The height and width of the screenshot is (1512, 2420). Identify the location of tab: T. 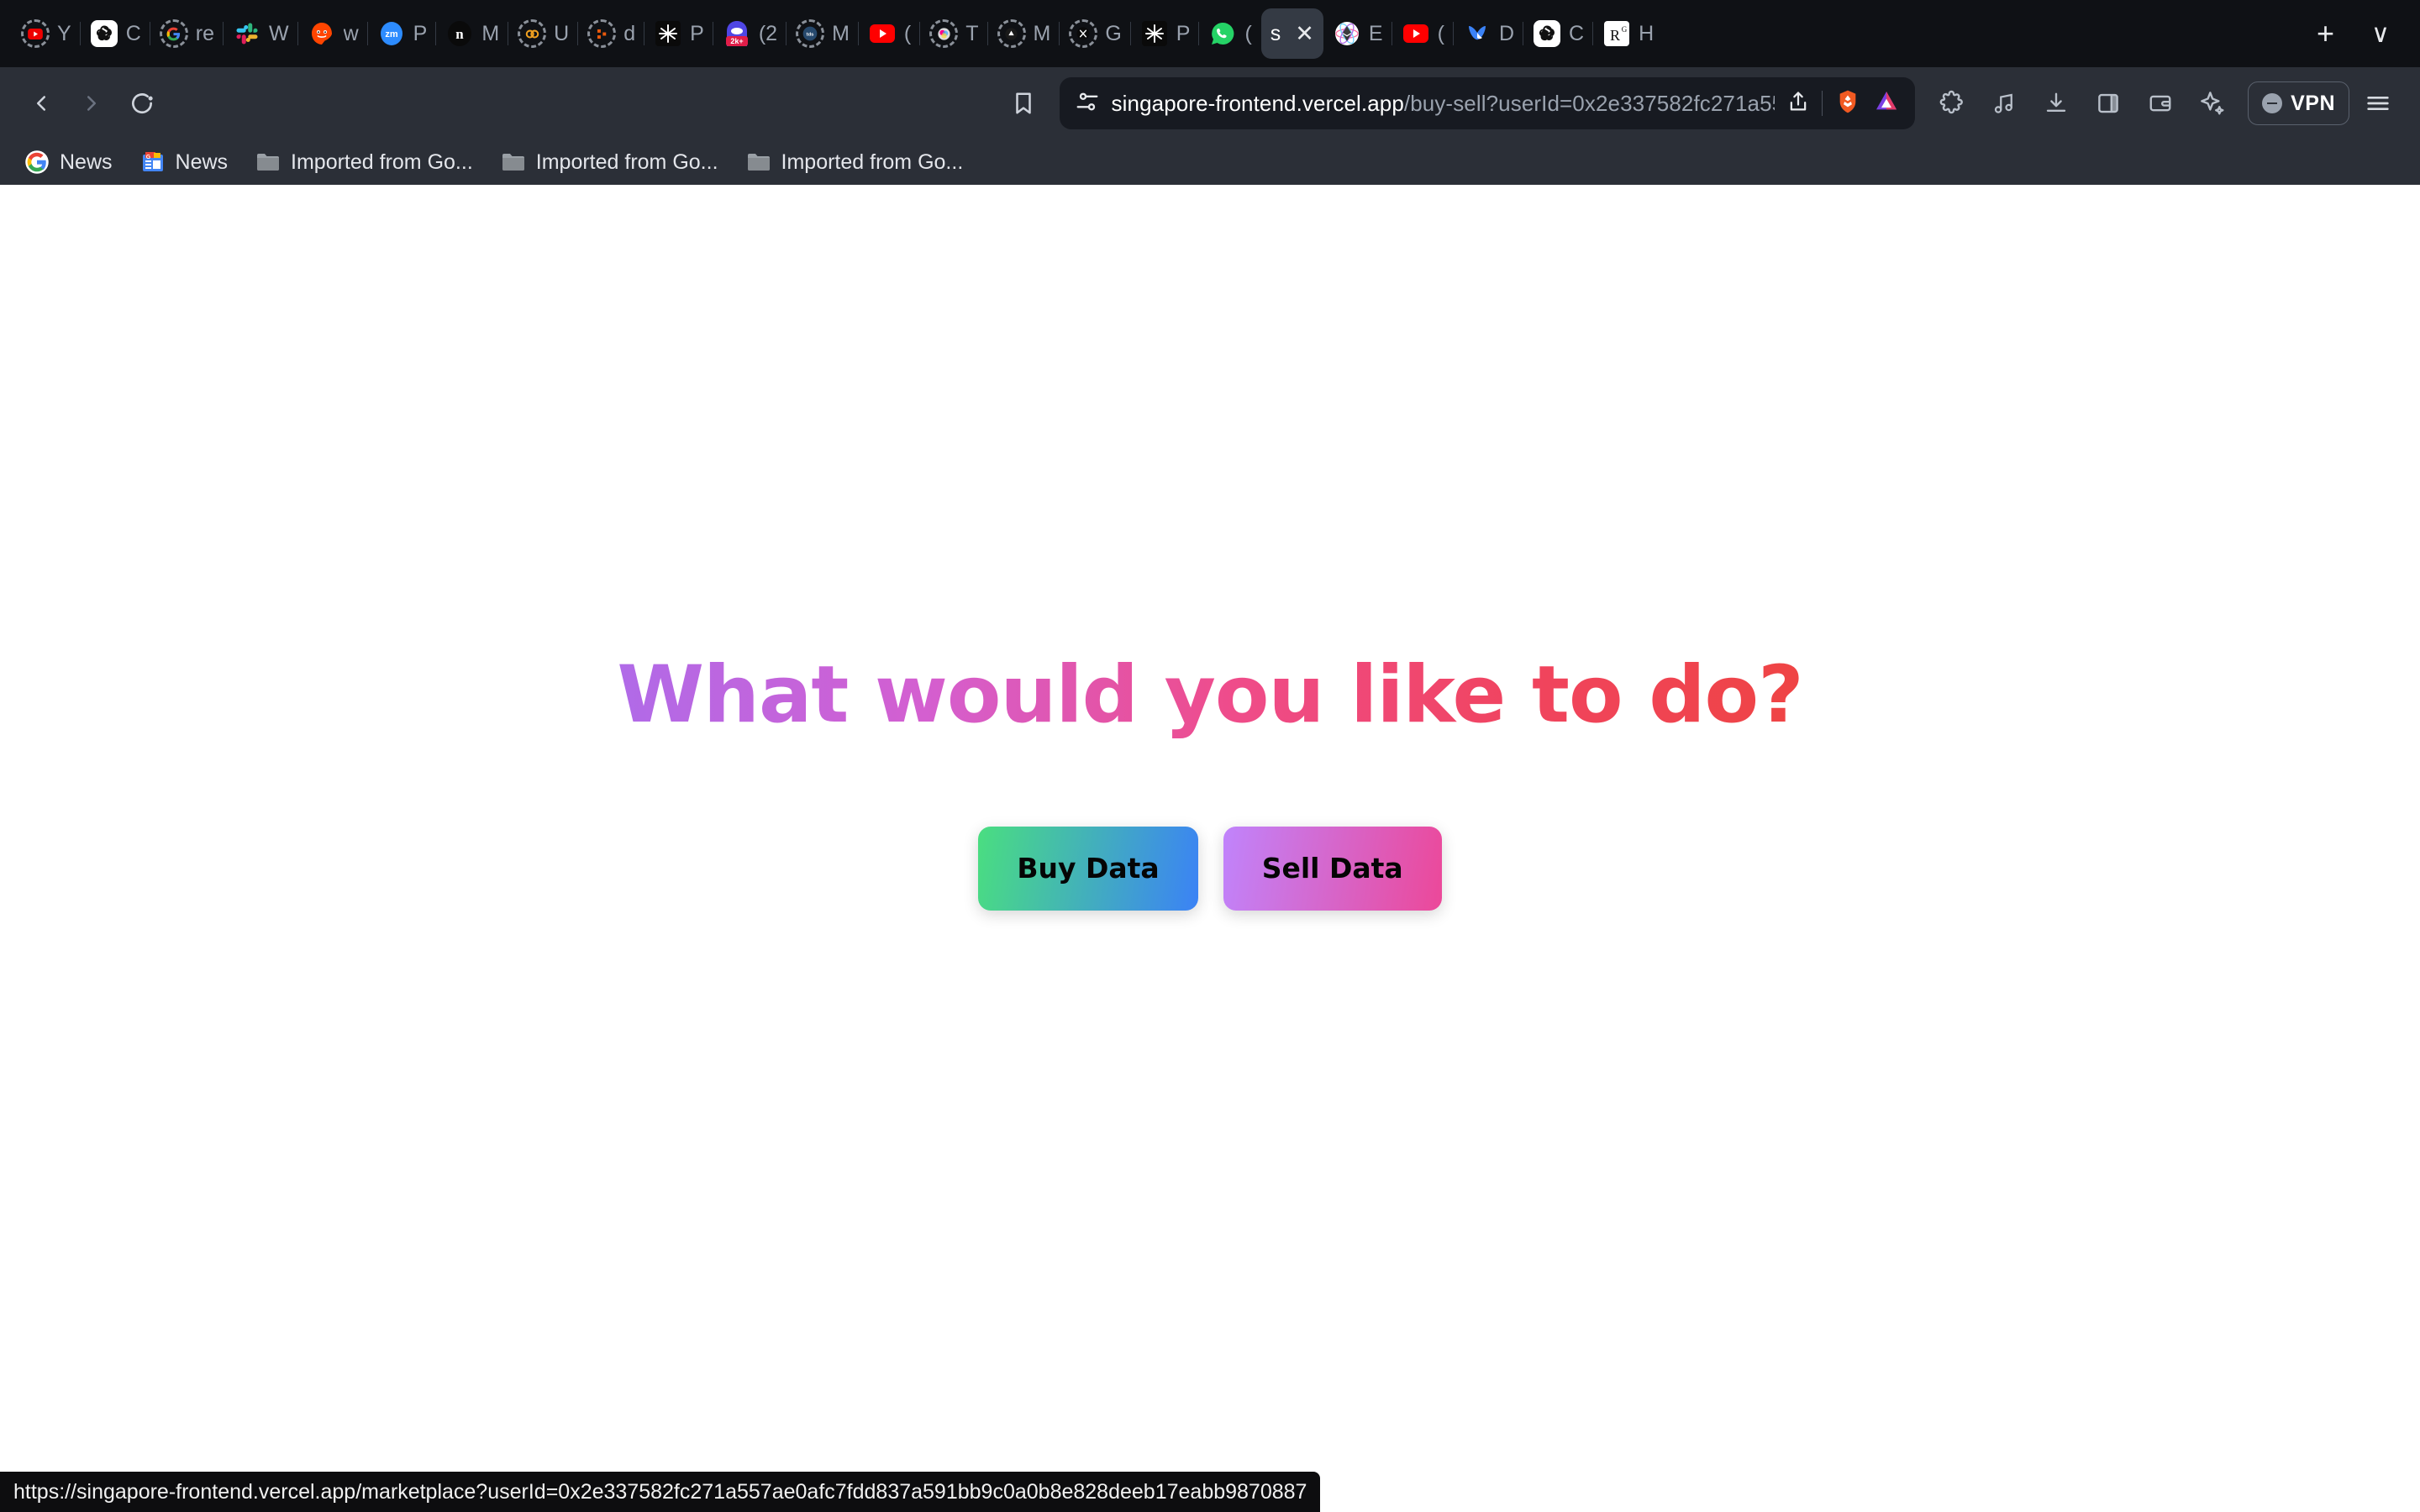
(953, 33).